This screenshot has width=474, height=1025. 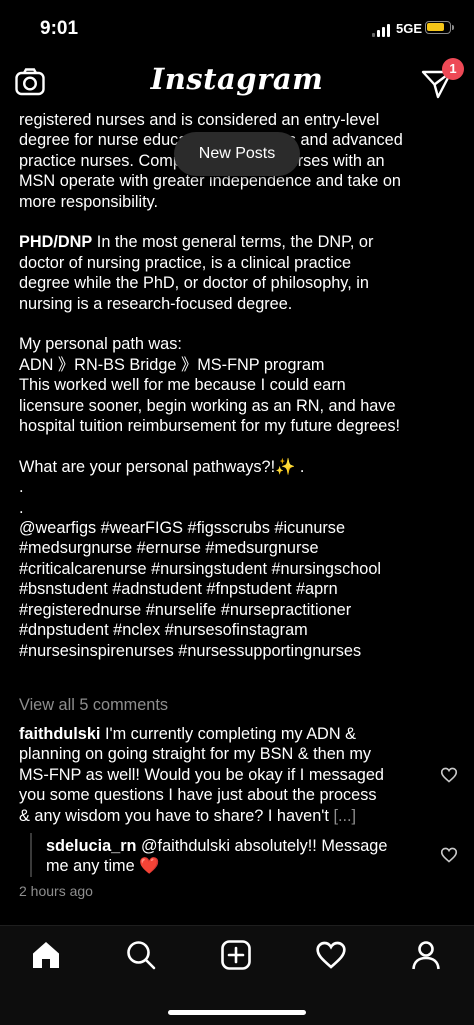 I want to click on home-indicator, so click(x=237, y=1012).